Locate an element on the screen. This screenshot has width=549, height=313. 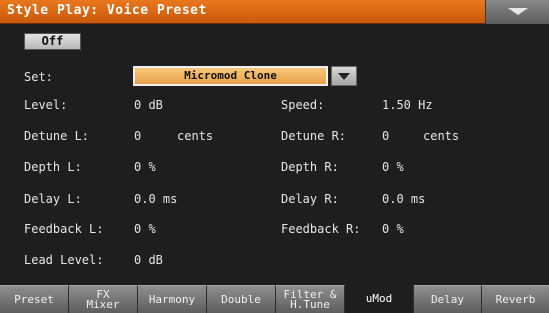
delay-l-label: Delay L: is located at coordinates (53, 199).